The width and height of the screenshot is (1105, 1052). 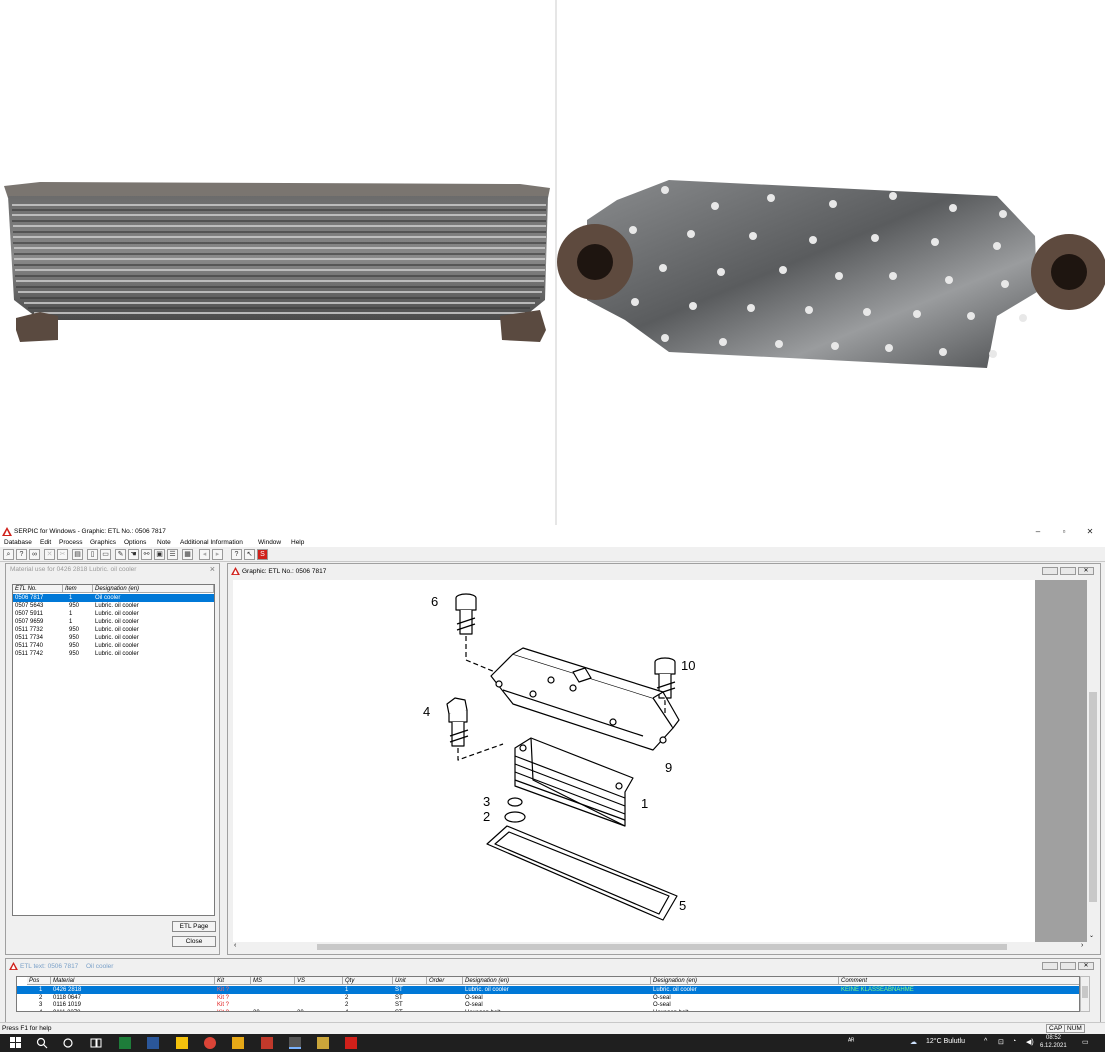 I want to click on word-icon, so click(x=153, y=1043).